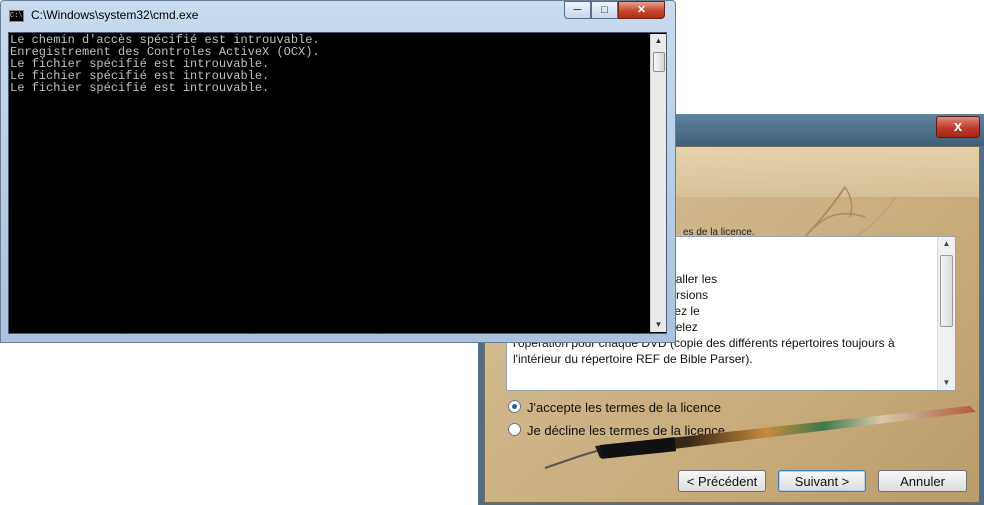 The height and width of the screenshot is (505, 984). Describe the element at coordinates (115, 15) in the screenshot. I see `cmd-window-title: C:\Windows\system32\cmd.exe` at that location.